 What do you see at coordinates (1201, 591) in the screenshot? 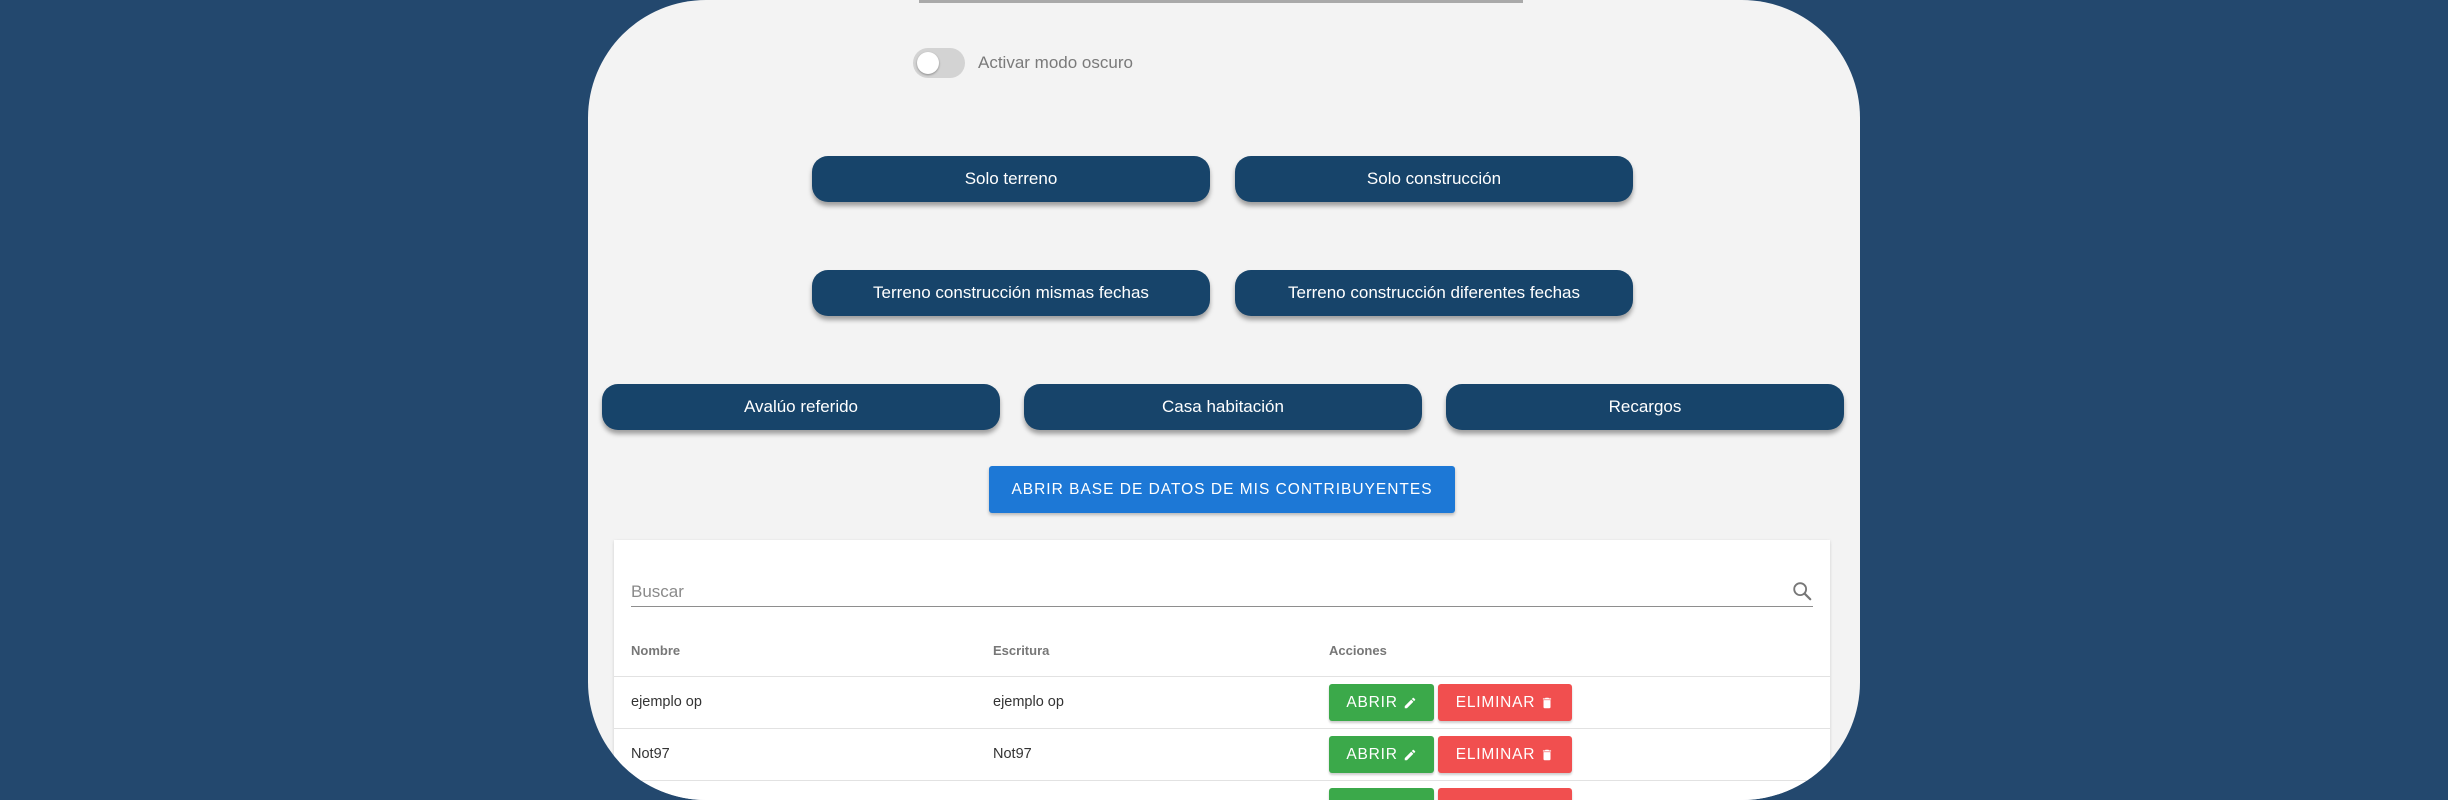
I see `search-input` at bounding box center [1201, 591].